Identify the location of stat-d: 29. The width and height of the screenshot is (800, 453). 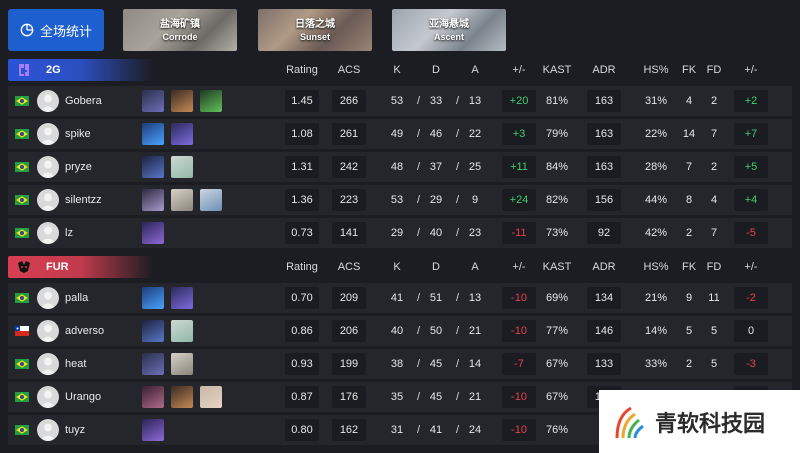
(436, 200).